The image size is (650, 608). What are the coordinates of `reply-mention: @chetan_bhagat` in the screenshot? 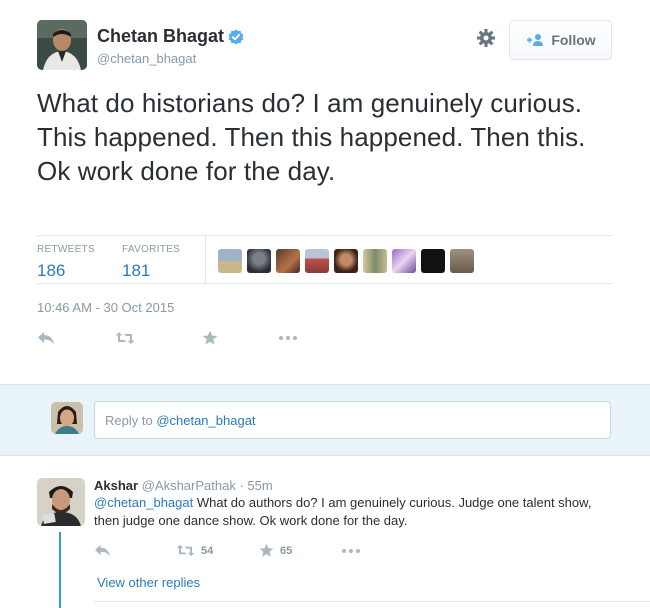 It's located at (143, 502).